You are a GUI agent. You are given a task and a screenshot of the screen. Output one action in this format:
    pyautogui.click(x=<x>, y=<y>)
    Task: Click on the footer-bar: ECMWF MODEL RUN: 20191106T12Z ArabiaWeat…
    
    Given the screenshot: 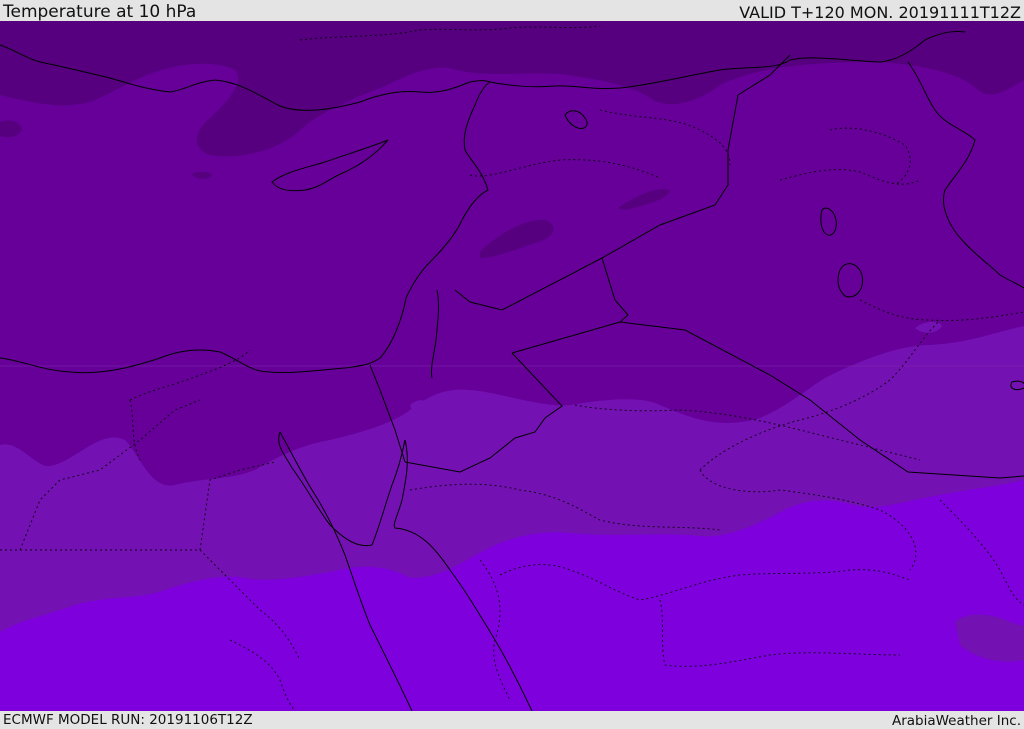 What is the action you would take?
    pyautogui.click(x=512, y=720)
    